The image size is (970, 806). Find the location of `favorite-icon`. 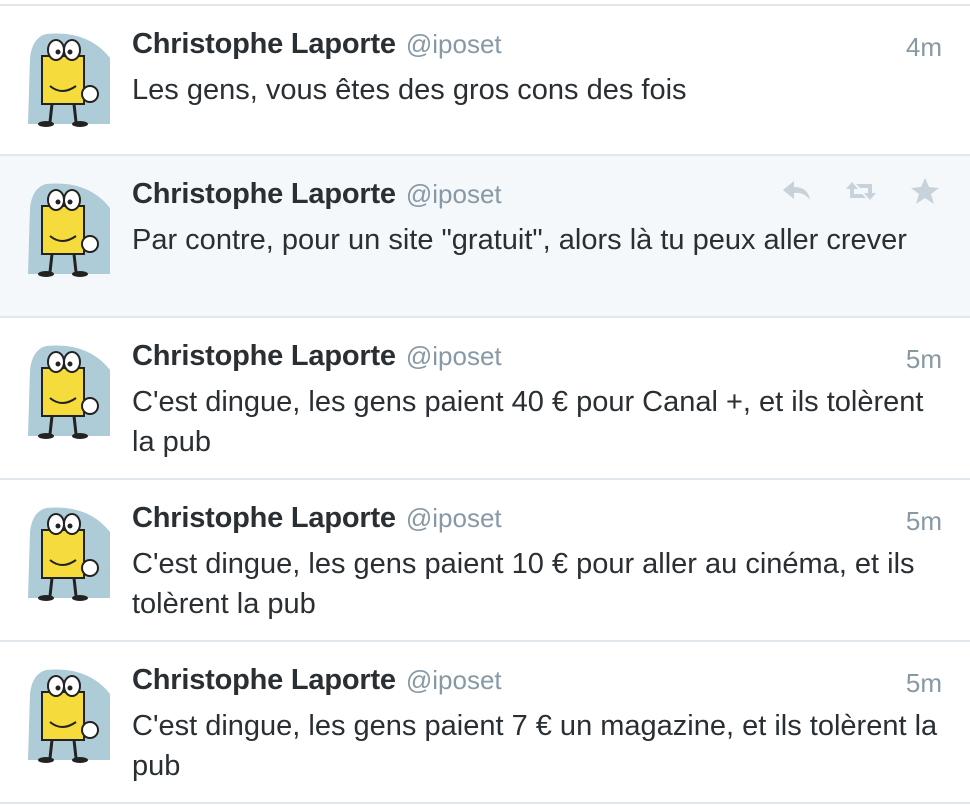

favorite-icon is located at coordinates (925, 191).